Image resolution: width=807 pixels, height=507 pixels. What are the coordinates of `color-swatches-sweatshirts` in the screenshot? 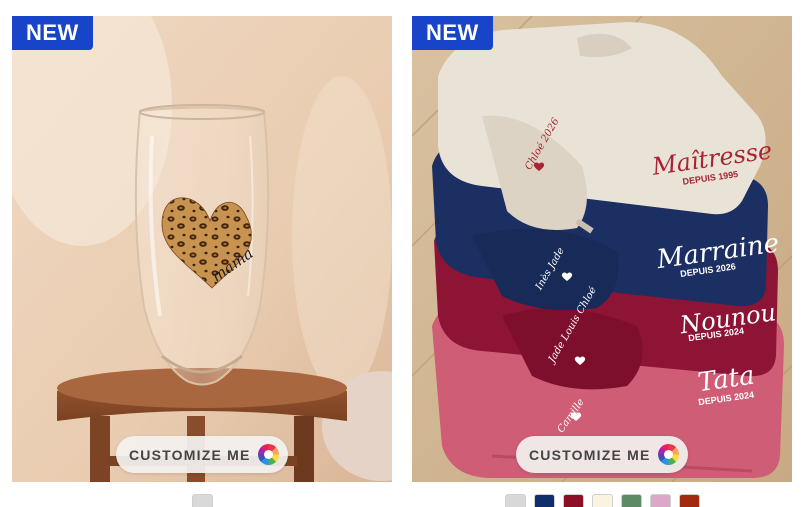 It's located at (602, 500).